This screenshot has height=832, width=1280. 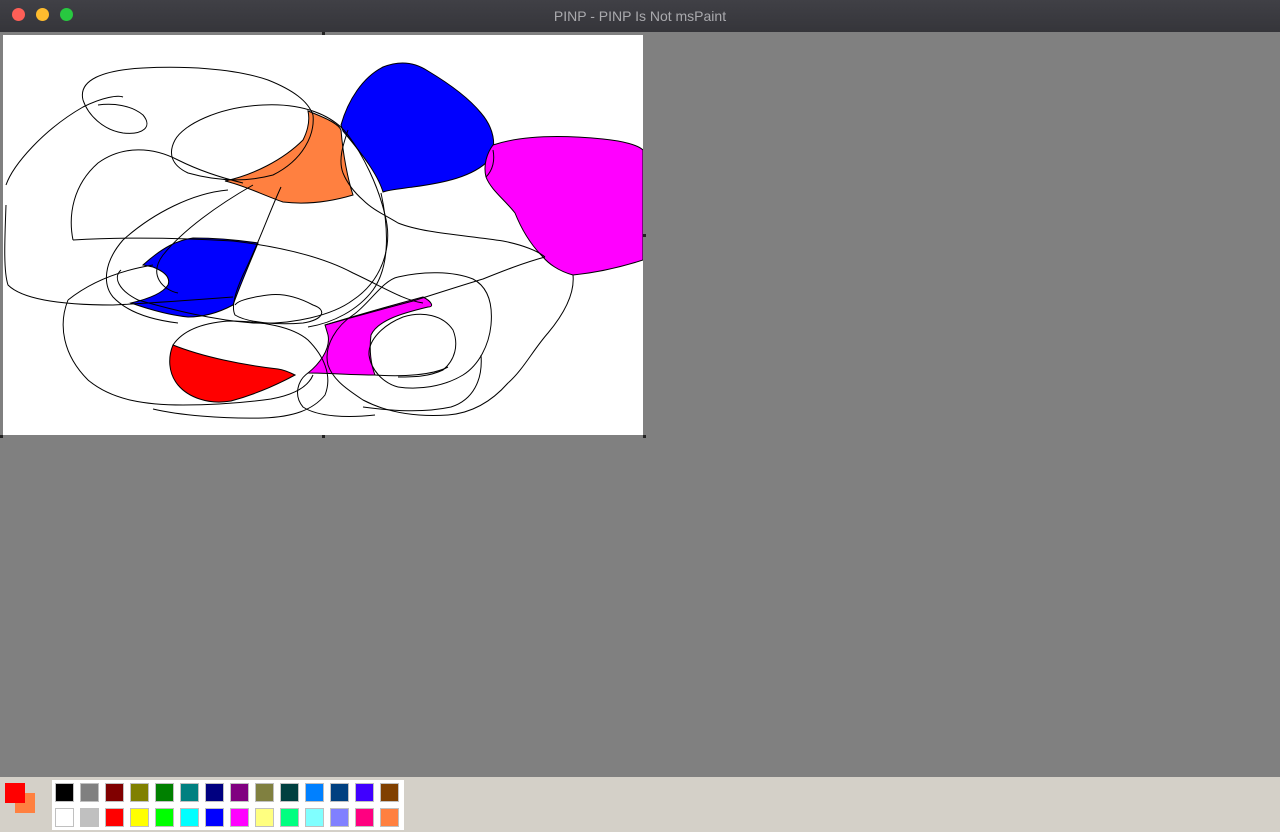 What do you see at coordinates (563, 206) in the screenshot?
I see `magenta-fill-region-right` at bounding box center [563, 206].